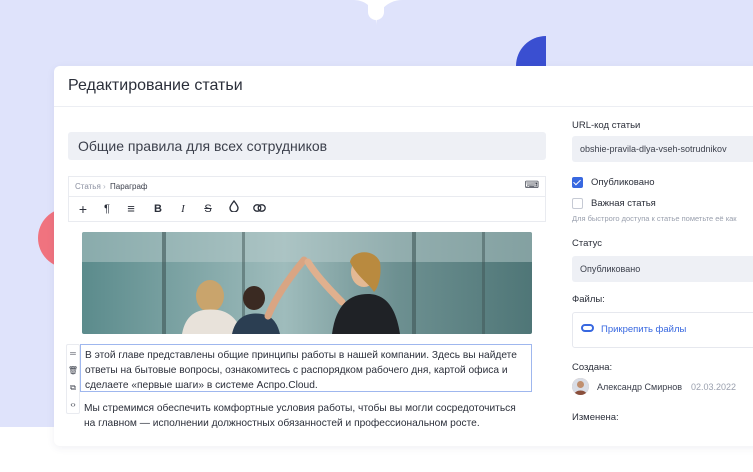 Image resolution: width=753 pixels, height=472 pixels. Describe the element at coordinates (577, 203) in the screenshot. I see `important-checkbox` at that location.